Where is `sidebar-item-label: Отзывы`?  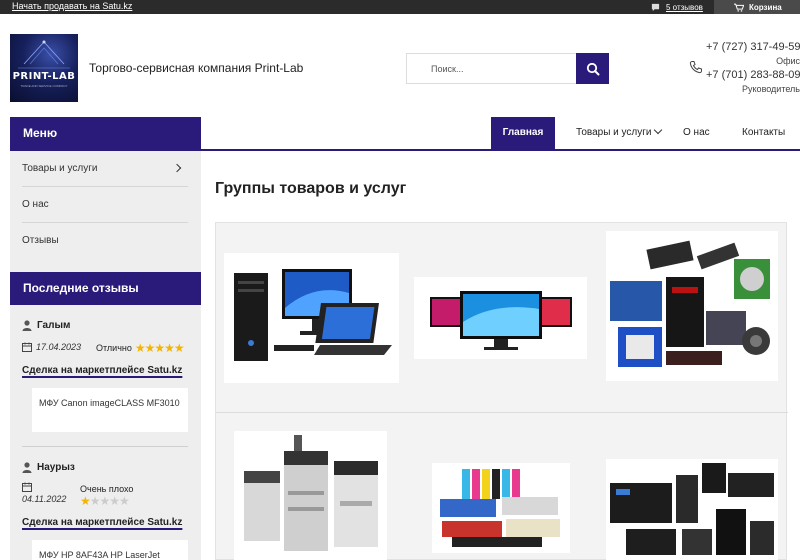 sidebar-item-label: Отзывы is located at coordinates (40, 240).